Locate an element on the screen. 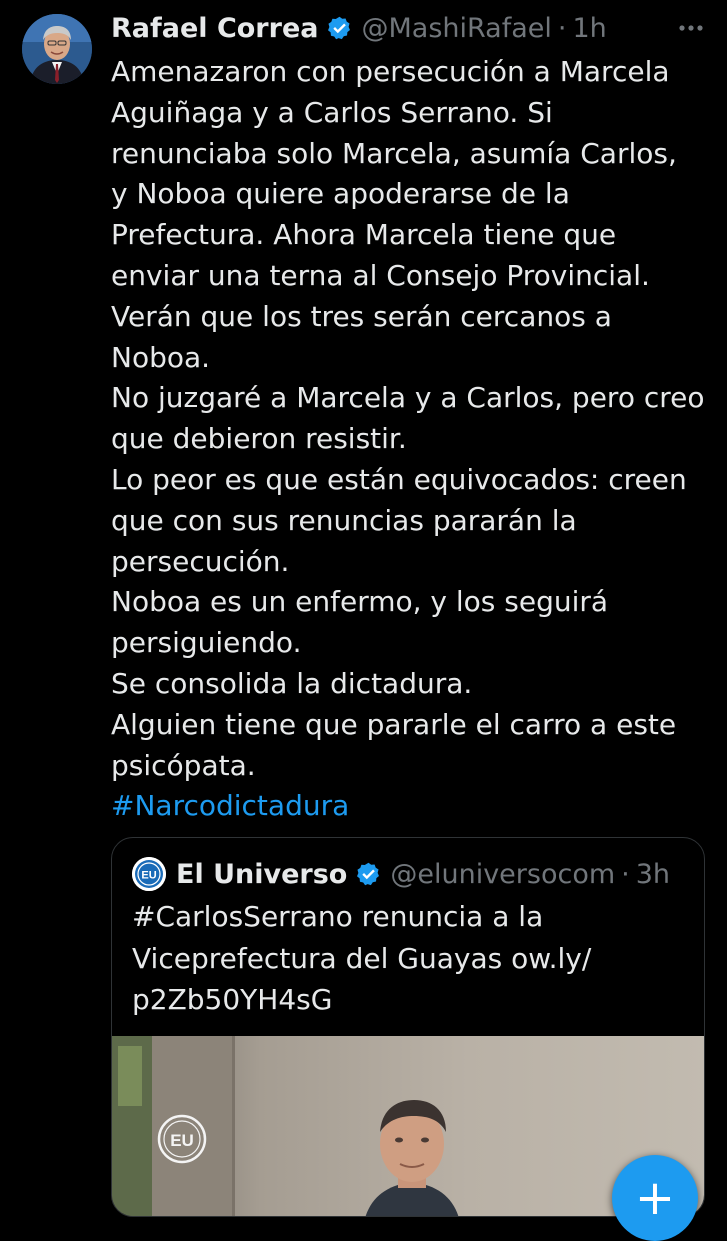 This screenshot has width=727, height=1241. image-watermark-text: EU is located at coordinates (182, 1140).